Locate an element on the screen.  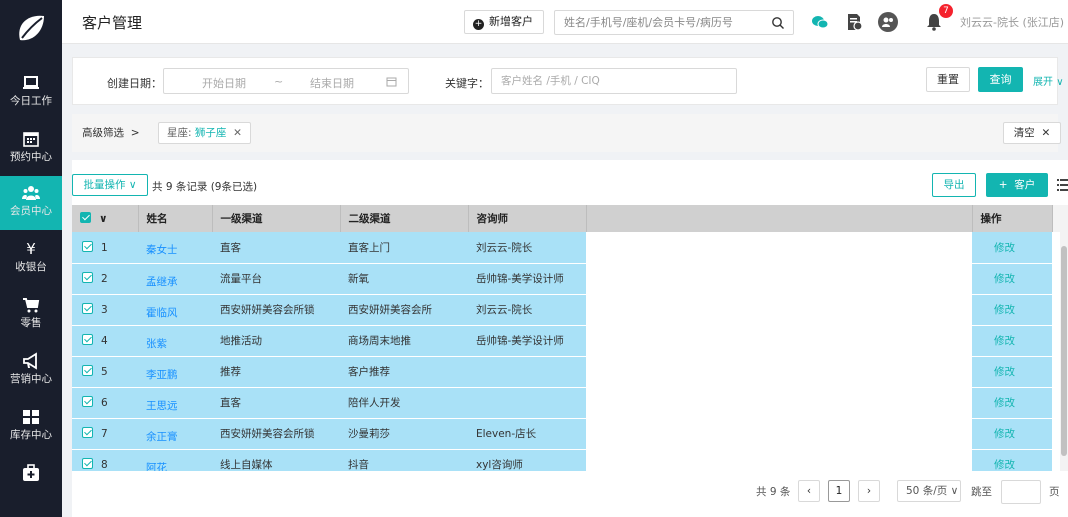
select-cell: 8 is located at coordinates (105, 460).